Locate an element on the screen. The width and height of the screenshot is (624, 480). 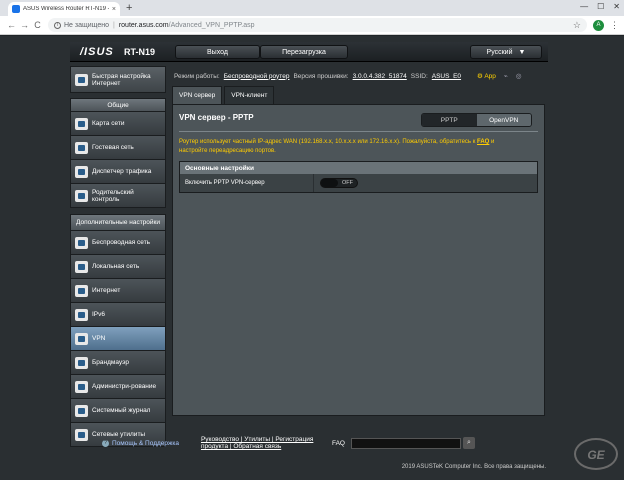
mode-label: Режим работы: is located at coordinates (197, 76).